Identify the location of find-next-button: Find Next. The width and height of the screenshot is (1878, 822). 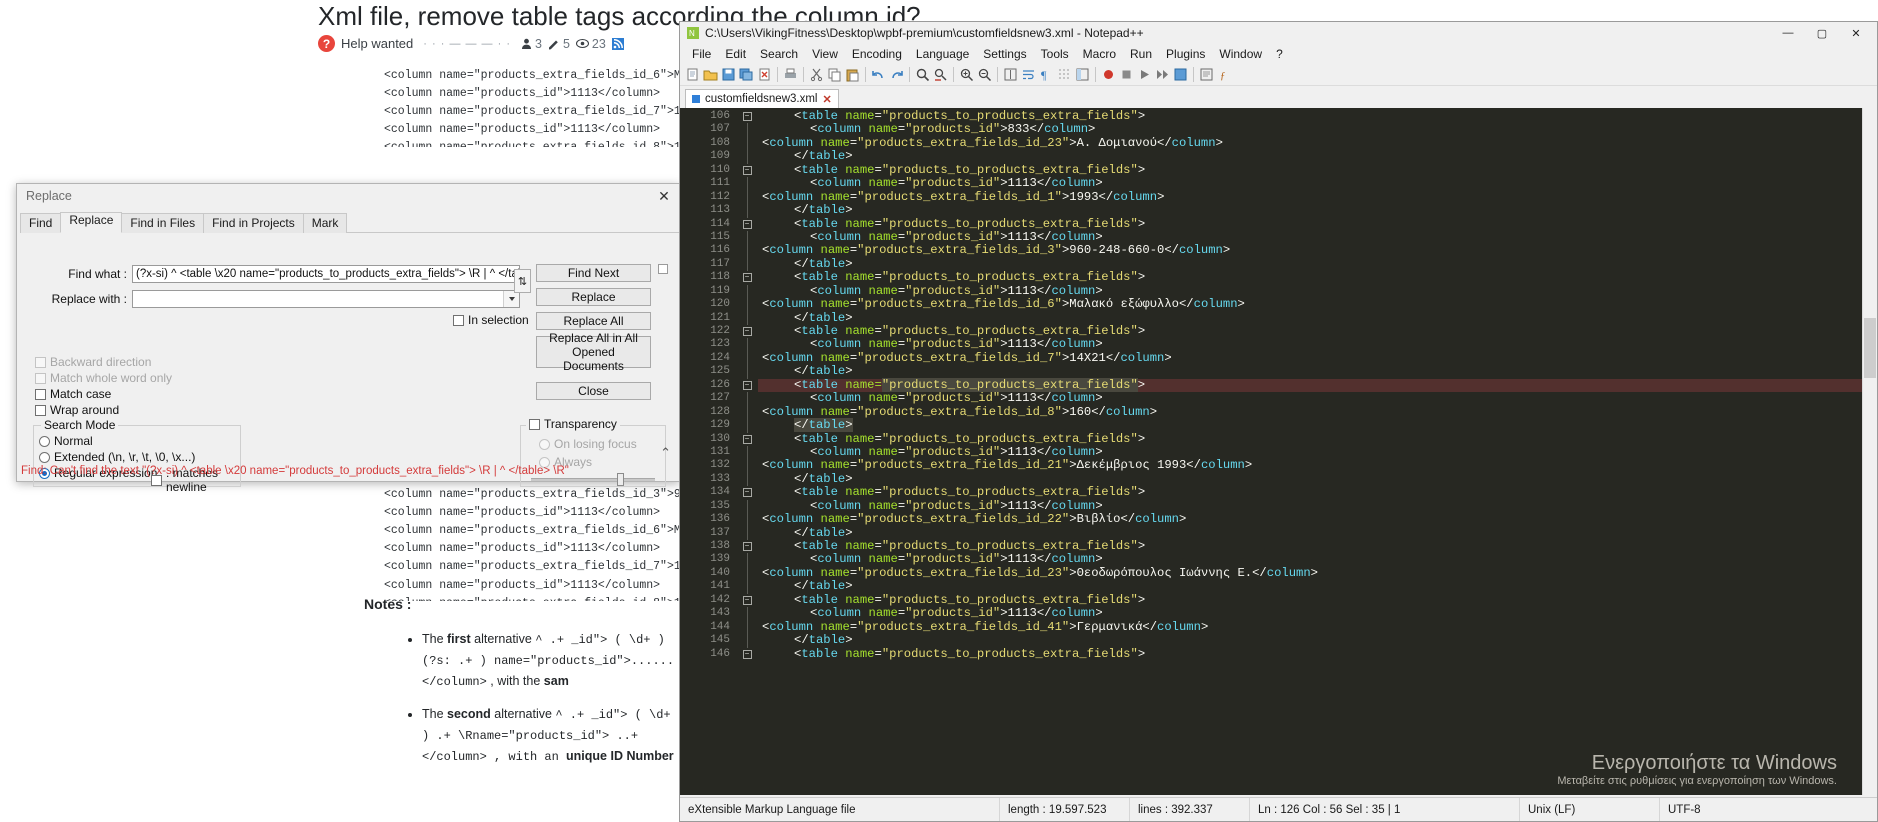
(593, 273).